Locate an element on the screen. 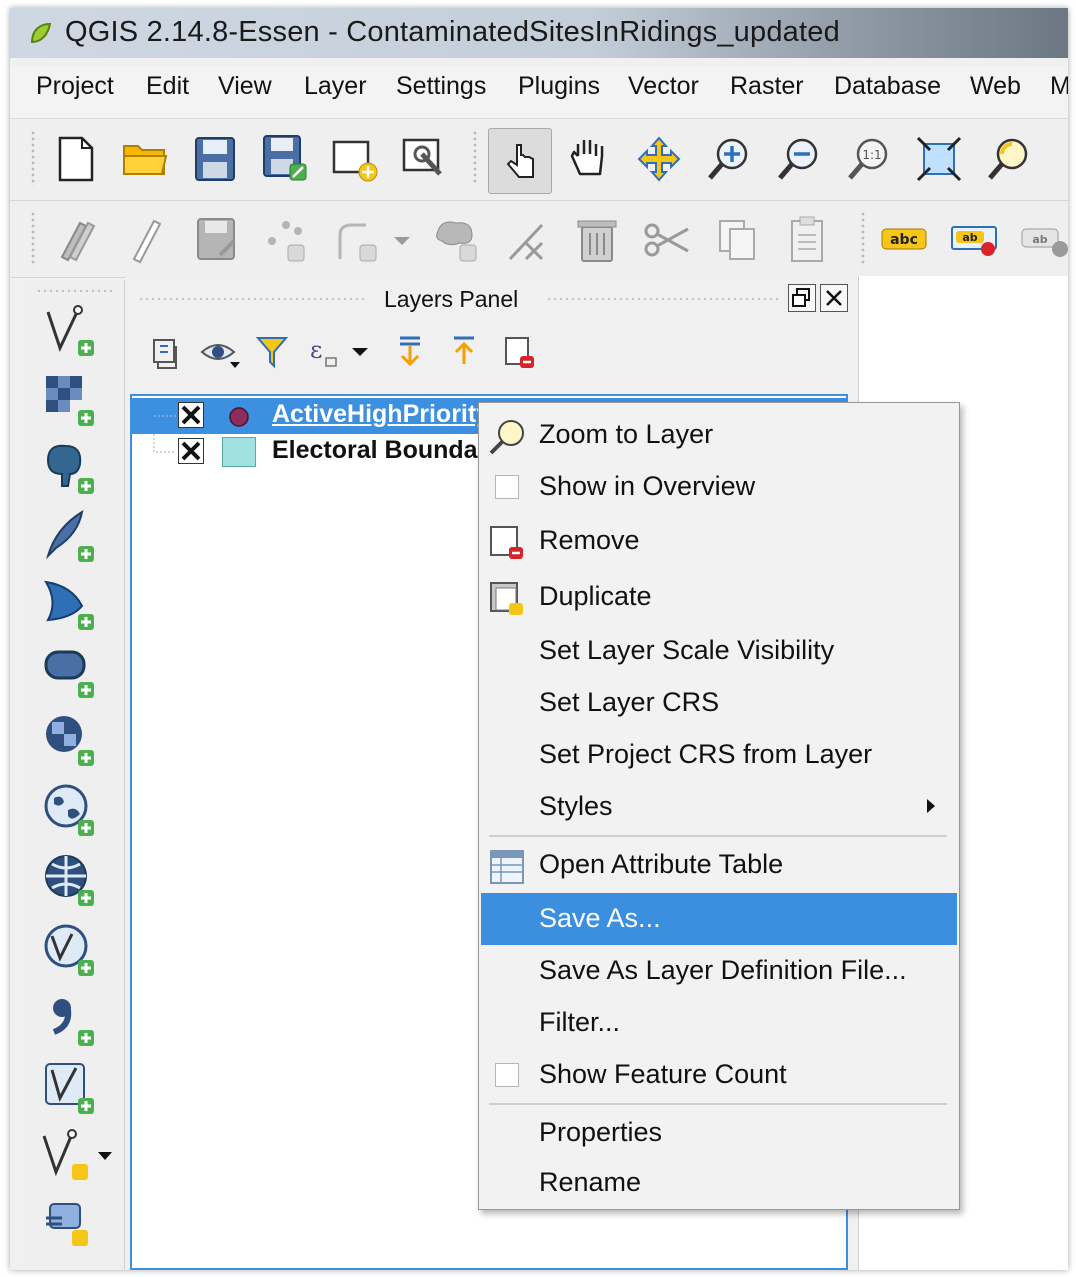 This screenshot has width=1076, height=1277. filter-legend-button is located at coordinates (275, 355).